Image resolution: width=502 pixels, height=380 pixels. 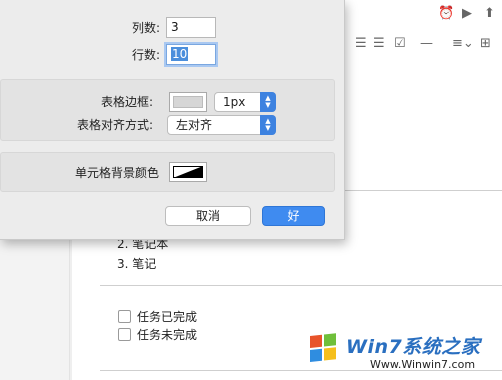 What do you see at coordinates (423, 364) in the screenshot?
I see `watermark-url: Www.Winwin7.com` at bounding box center [423, 364].